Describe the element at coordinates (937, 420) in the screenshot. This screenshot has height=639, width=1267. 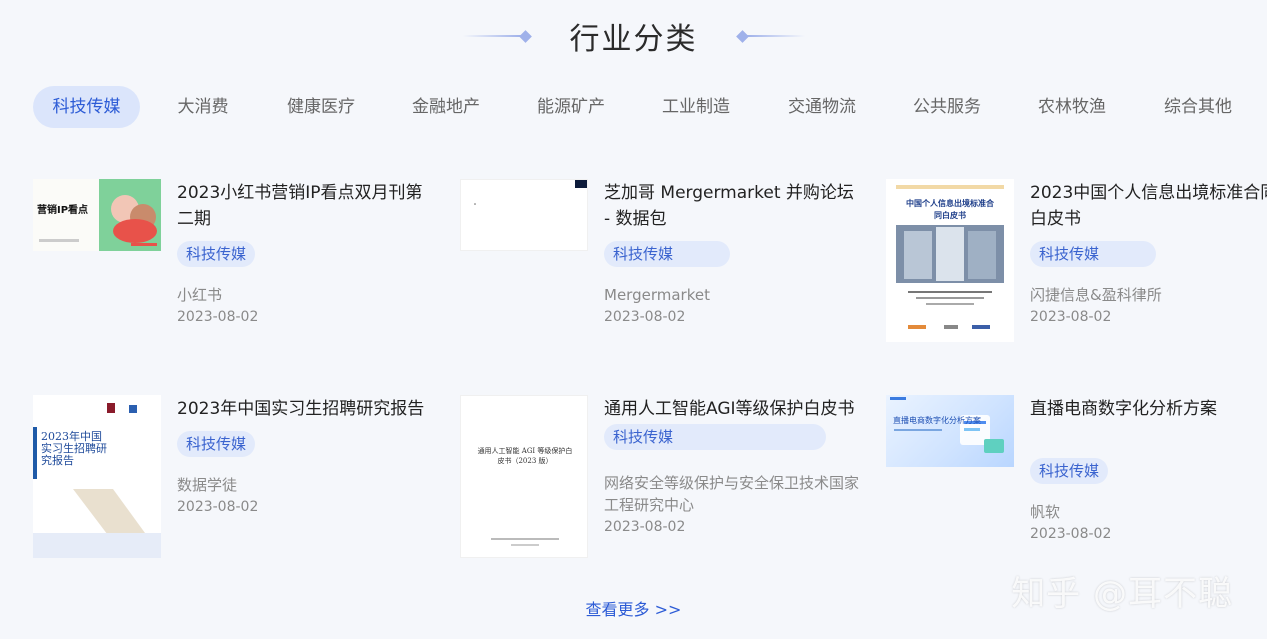
I see `cover-title: 直播电商数字化分析方案` at that location.